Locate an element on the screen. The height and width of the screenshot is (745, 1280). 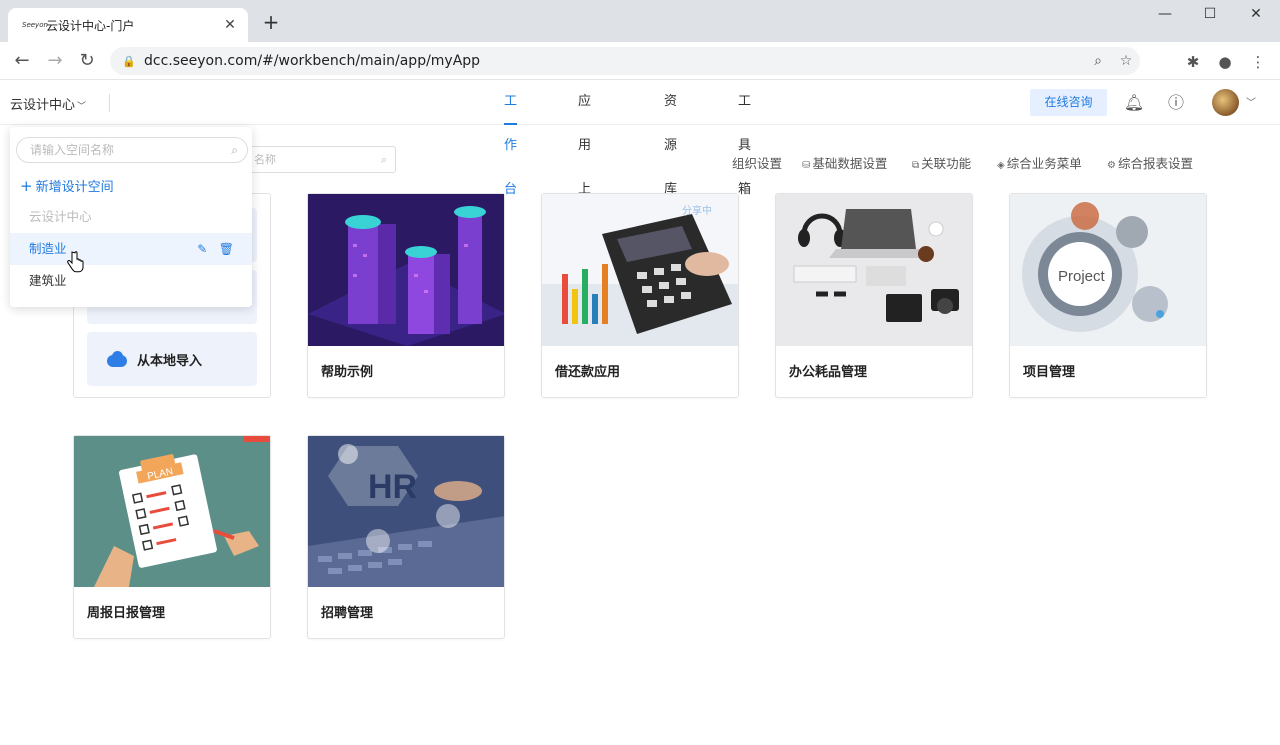
lock-icon: 🔒 is located at coordinates (129, 61).